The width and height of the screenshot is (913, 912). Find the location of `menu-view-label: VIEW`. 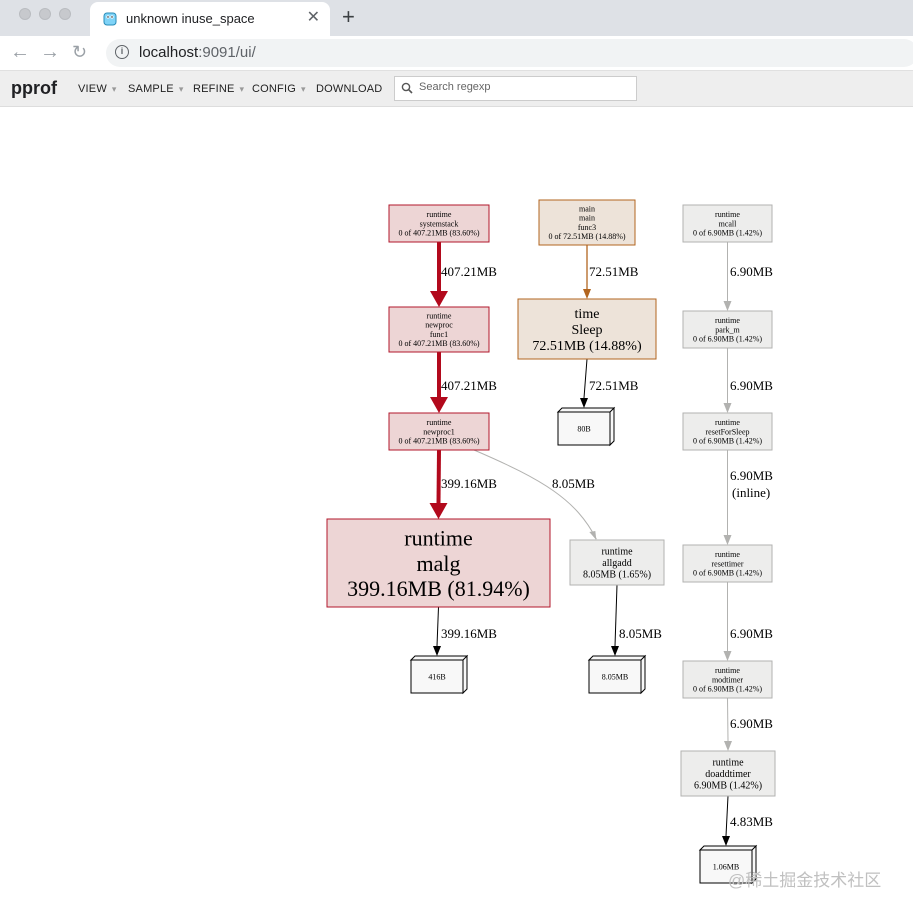

menu-view-label: VIEW is located at coordinates (92, 89).